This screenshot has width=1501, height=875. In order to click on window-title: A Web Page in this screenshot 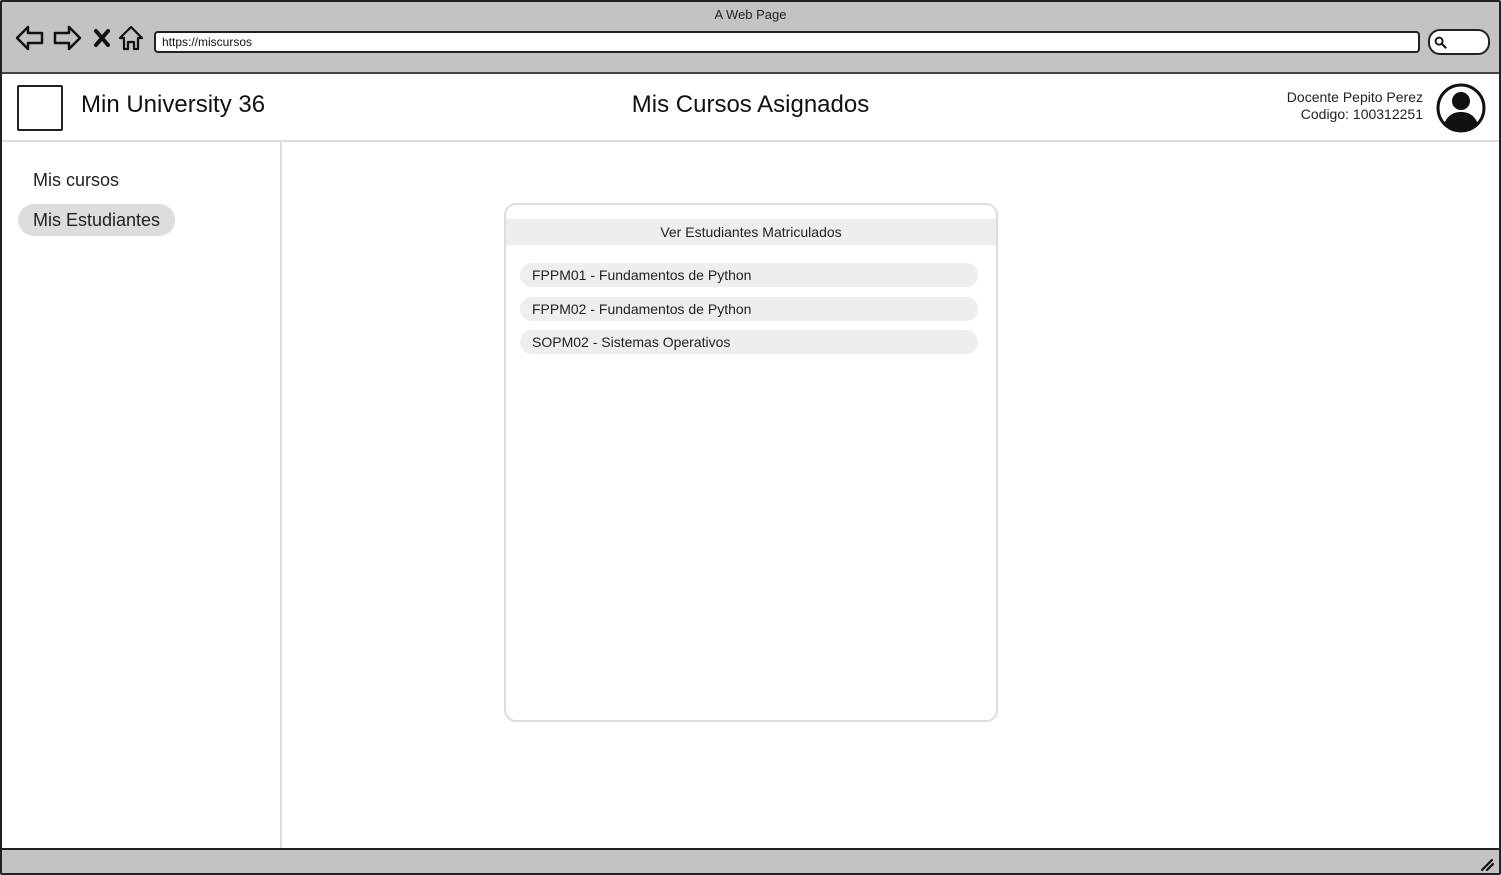, I will do `click(750, 14)`.